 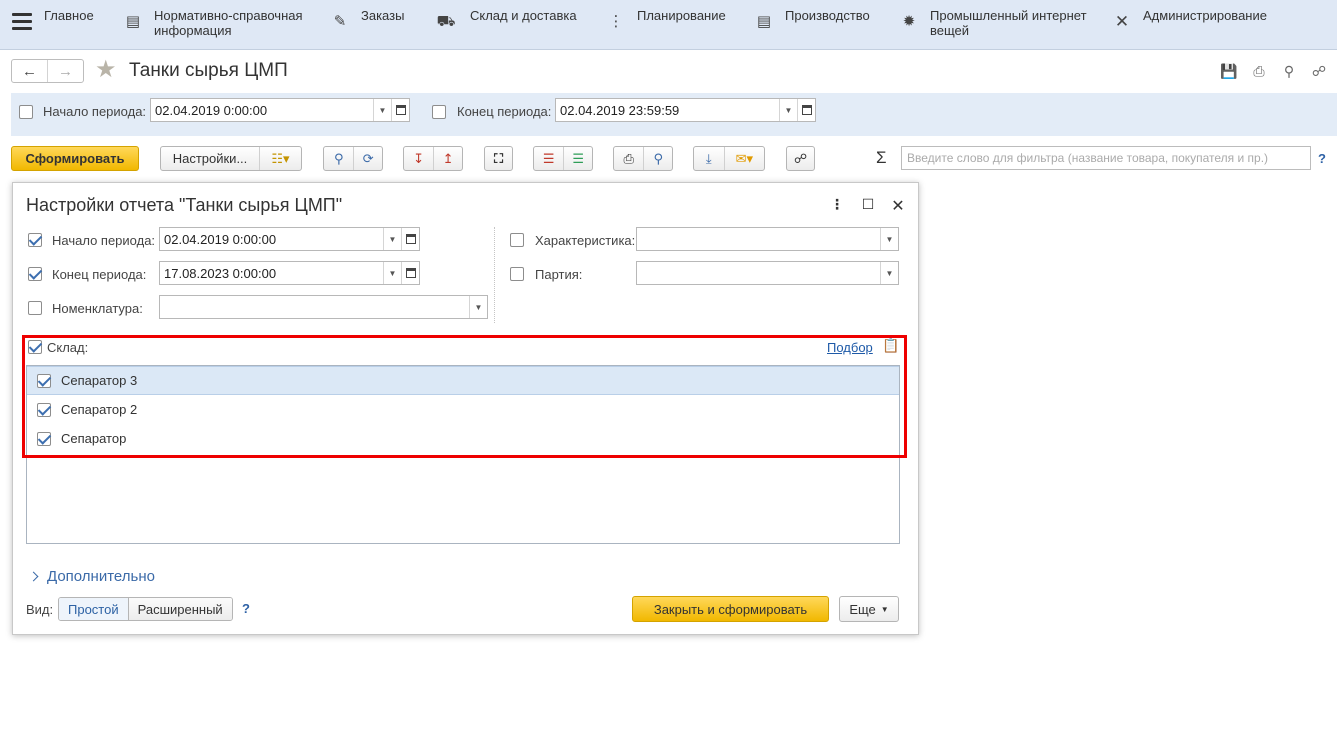 I want to click on batch-checkbox, so click(x=517, y=274).